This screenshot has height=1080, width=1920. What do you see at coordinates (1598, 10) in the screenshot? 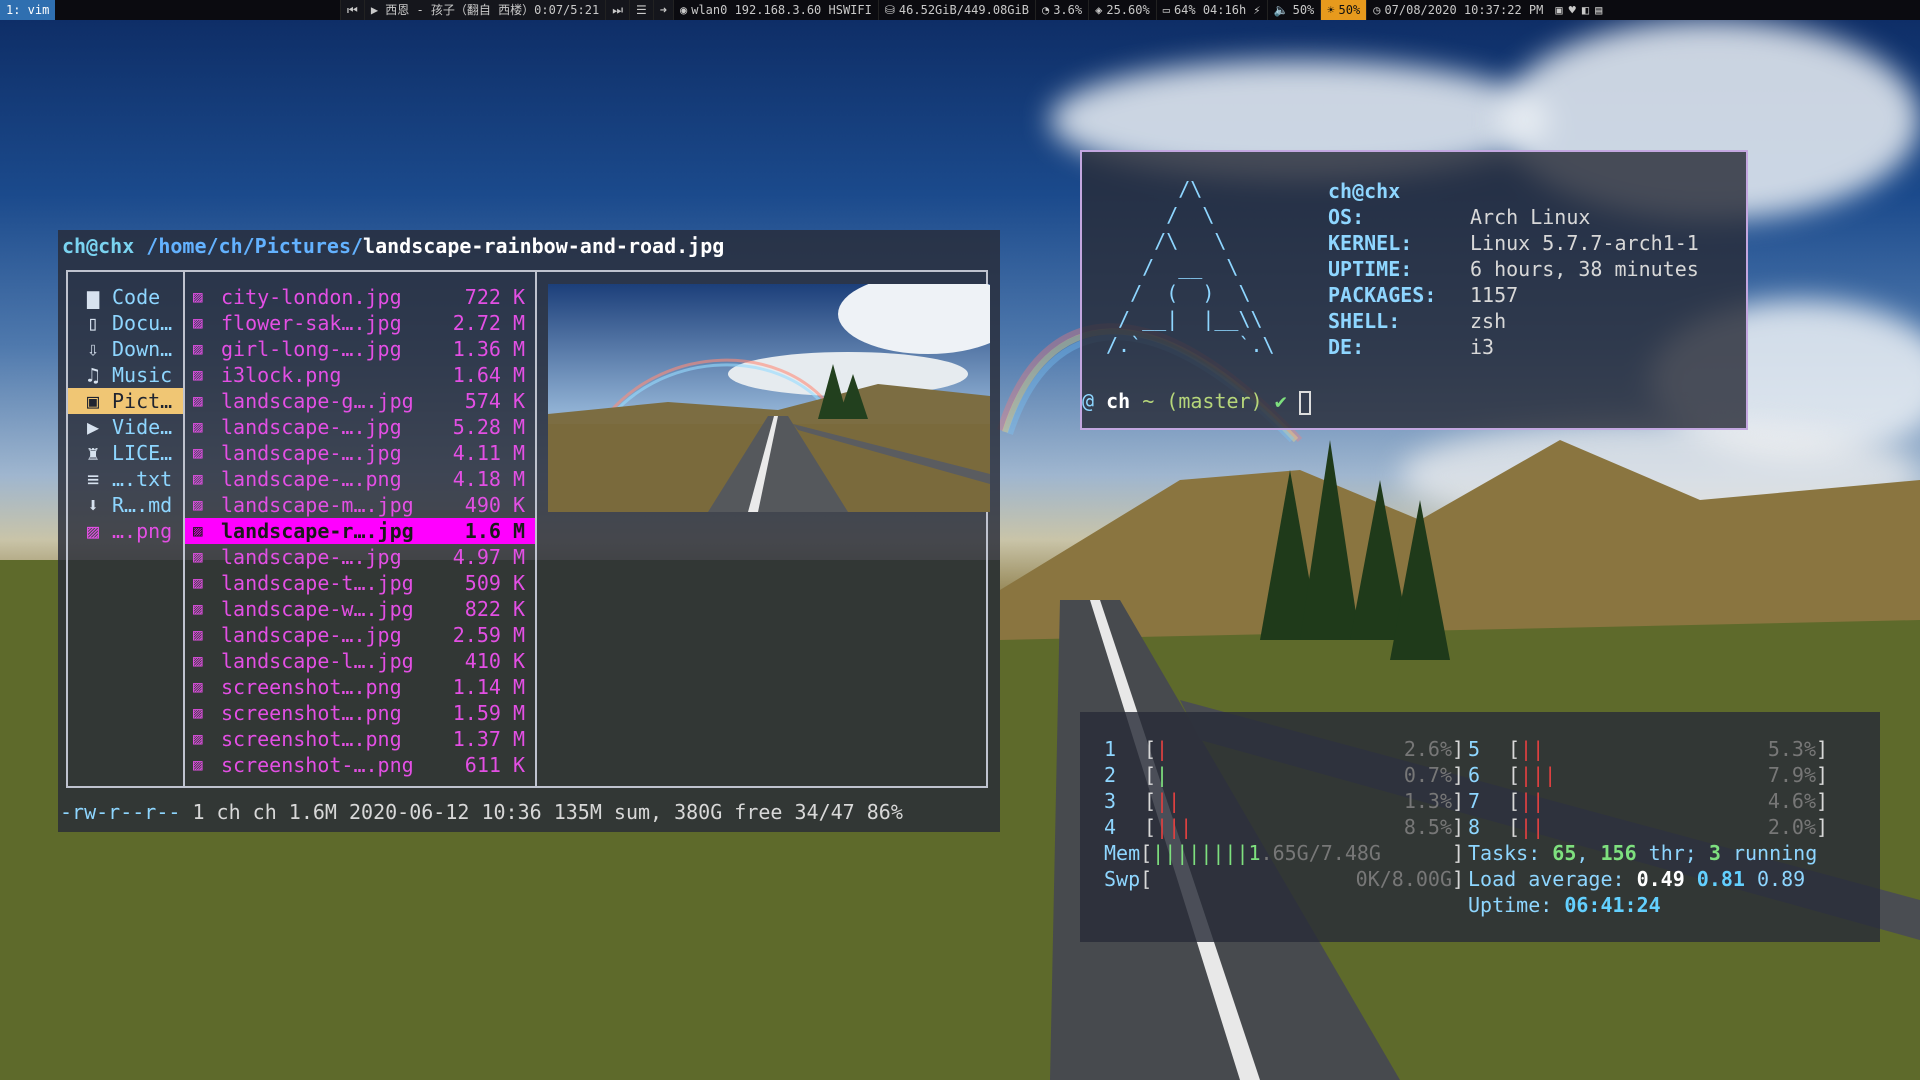
I see `tray-terminal-icon: ▤` at bounding box center [1598, 10].